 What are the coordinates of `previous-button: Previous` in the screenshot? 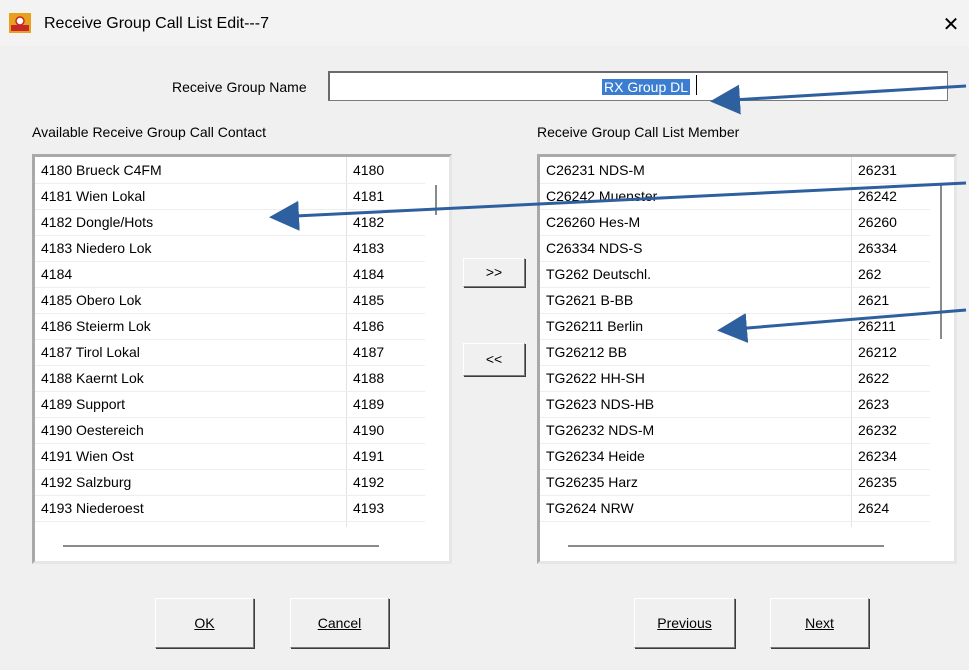 It's located at (684, 623).